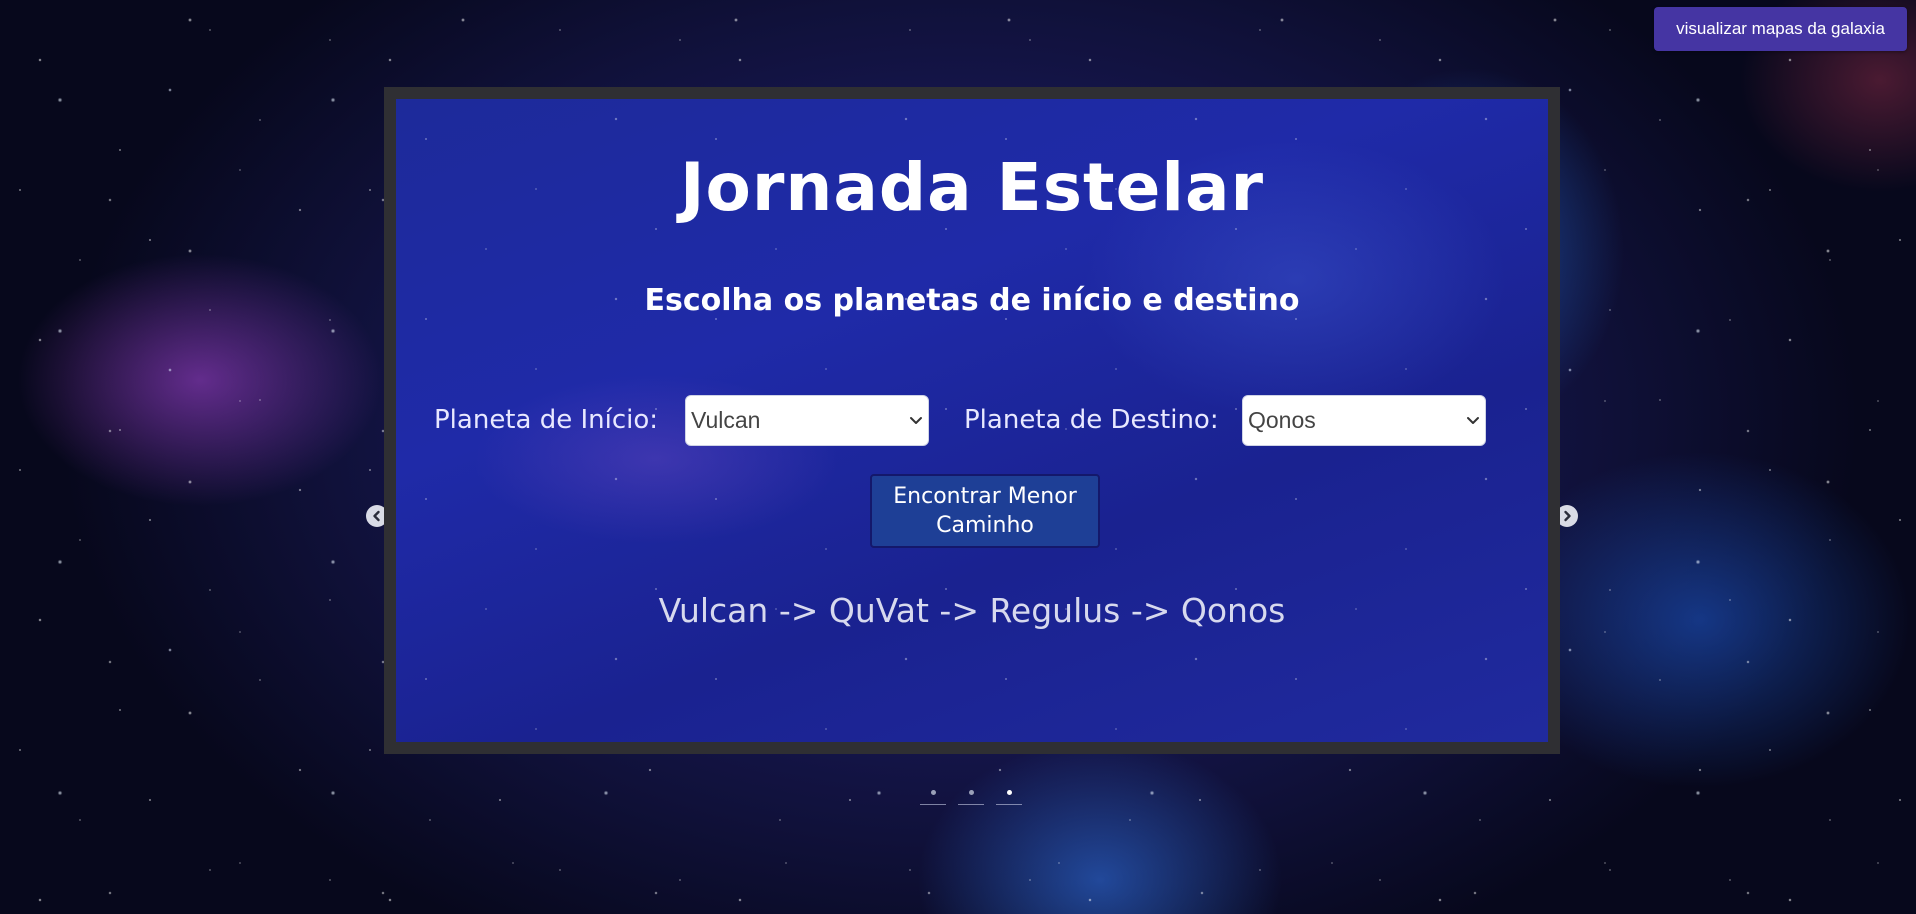  What do you see at coordinates (985, 525) in the screenshot?
I see `find-button-label-line2: Caminho` at bounding box center [985, 525].